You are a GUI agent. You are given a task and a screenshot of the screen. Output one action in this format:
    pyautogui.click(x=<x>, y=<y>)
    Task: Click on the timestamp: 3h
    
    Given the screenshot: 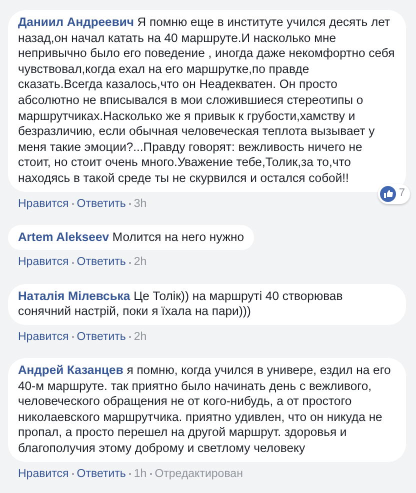 What is the action you would take?
    pyautogui.click(x=140, y=204)
    